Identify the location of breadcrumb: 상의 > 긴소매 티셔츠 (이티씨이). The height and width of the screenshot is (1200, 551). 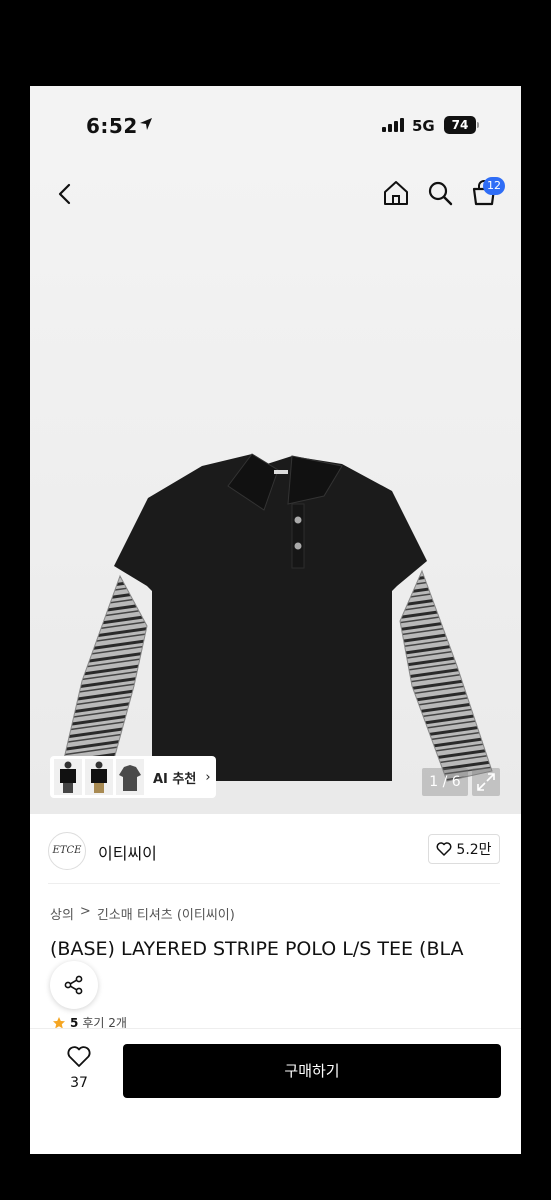
(142, 913).